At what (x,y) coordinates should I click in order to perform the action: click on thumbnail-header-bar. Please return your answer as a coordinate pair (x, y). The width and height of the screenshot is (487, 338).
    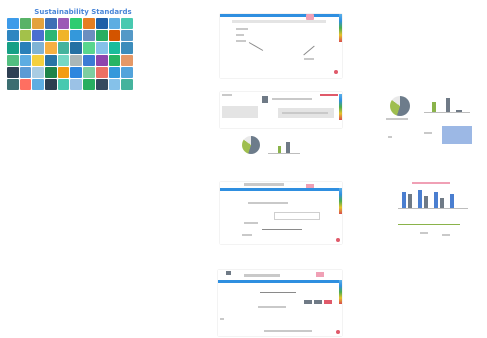
    Looking at the image, I should click on (279, 189).